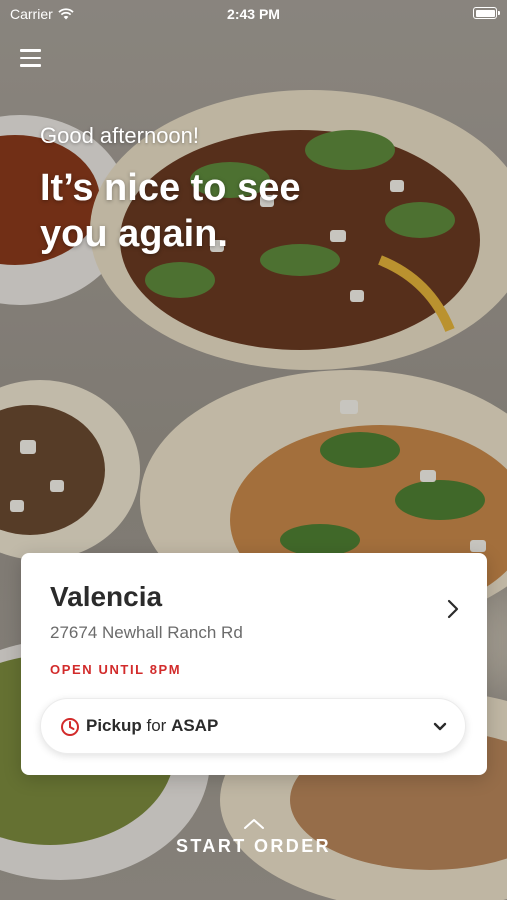  What do you see at coordinates (254, 603) in the screenshot?
I see `store-selector: Valencia 27674 Newhall Ranch Rd` at bounding box center [254, 603].